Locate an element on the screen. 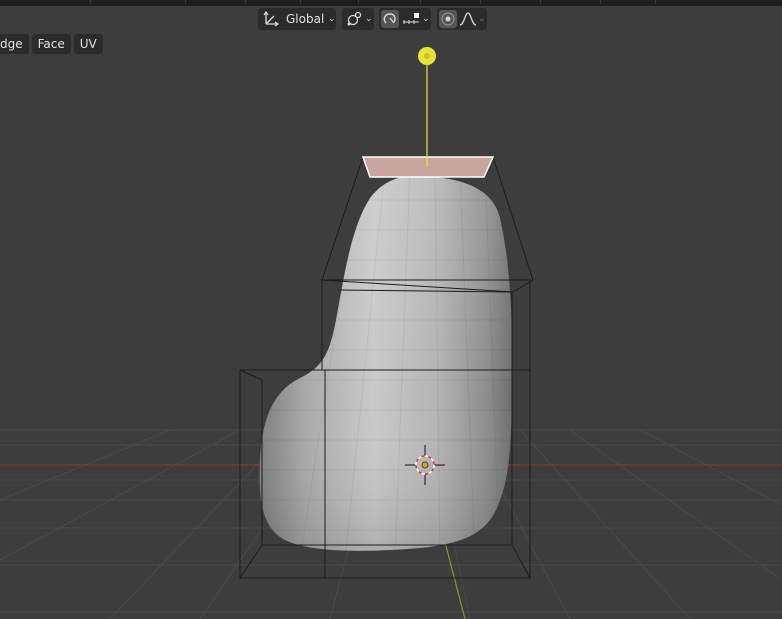 The image size is (782, 619). proportional-editing-group: ⌄ is located at coordinates (462, 19).